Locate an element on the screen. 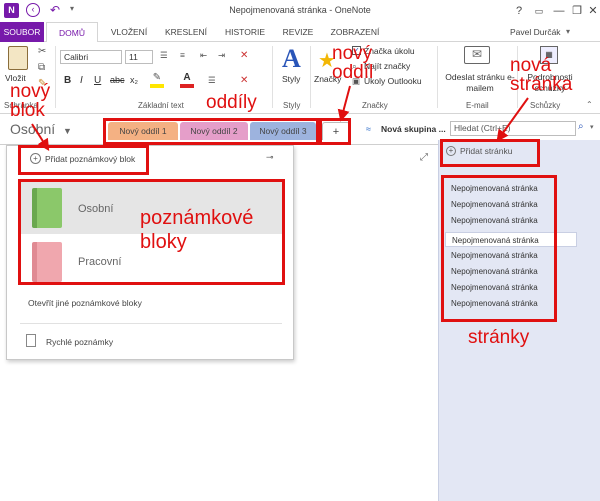 This screenshot has width=600, height=501. email-icon: ✉ is located at coordinates (477, 55).